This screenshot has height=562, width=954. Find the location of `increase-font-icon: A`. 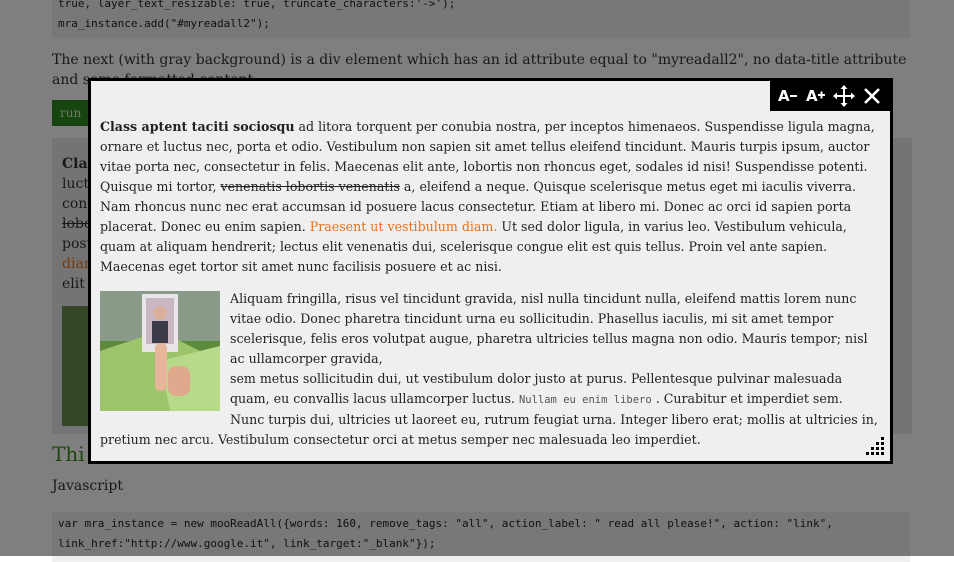

increase-font-icon: A is located at coordinates (815, 96).